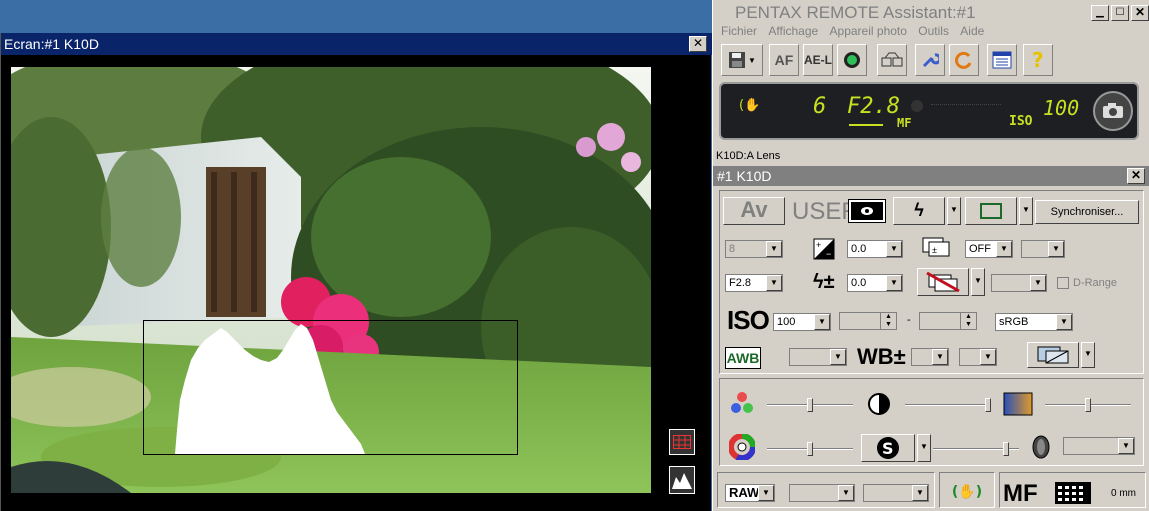  I want to click on flash-comp-icon: ϟ±, so click(824, 282).